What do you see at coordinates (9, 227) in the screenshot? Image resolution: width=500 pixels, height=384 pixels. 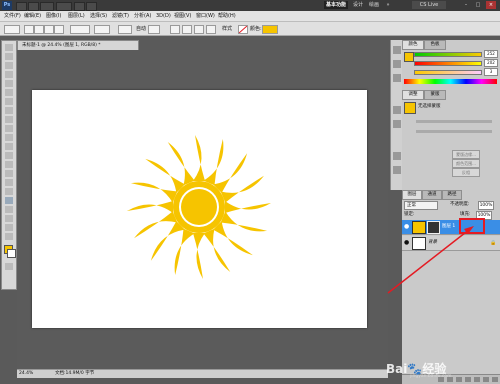 I see `hand-tool-icon` at bounding box center [9, 227].